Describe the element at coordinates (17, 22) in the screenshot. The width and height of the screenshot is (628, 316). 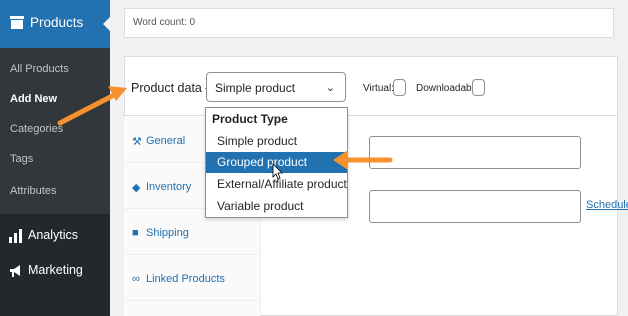
I see `products-icon` at that location.